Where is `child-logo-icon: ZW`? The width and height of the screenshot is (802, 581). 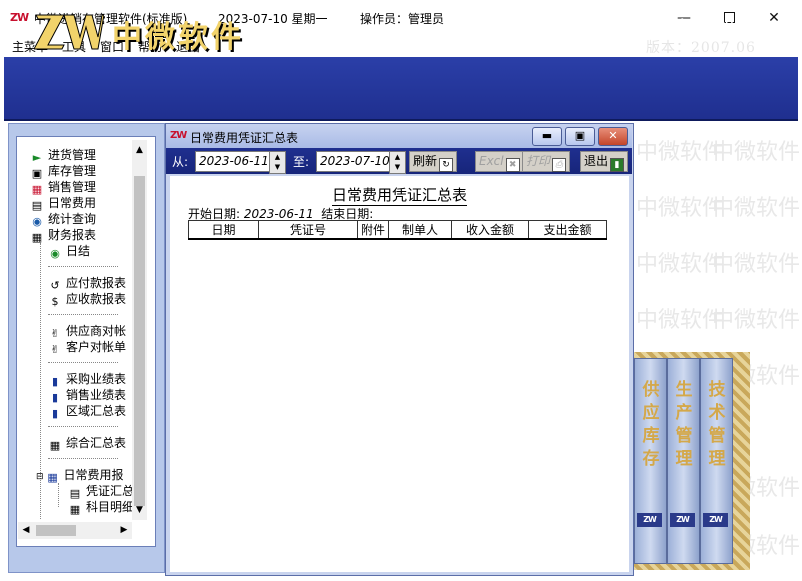
child-logo-icon: ZW is located at coordinates (178, 135).